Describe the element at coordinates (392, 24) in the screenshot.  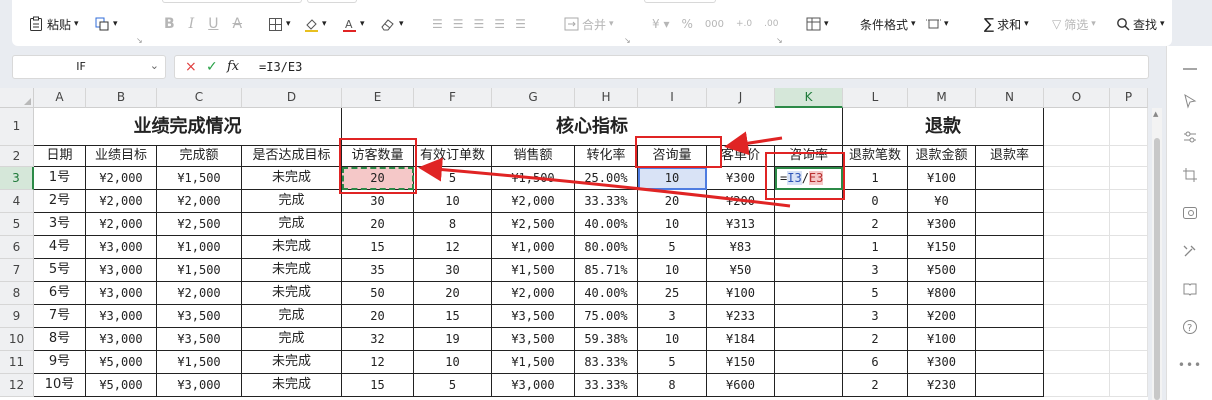
I see `clear-button: ▾` at that location.